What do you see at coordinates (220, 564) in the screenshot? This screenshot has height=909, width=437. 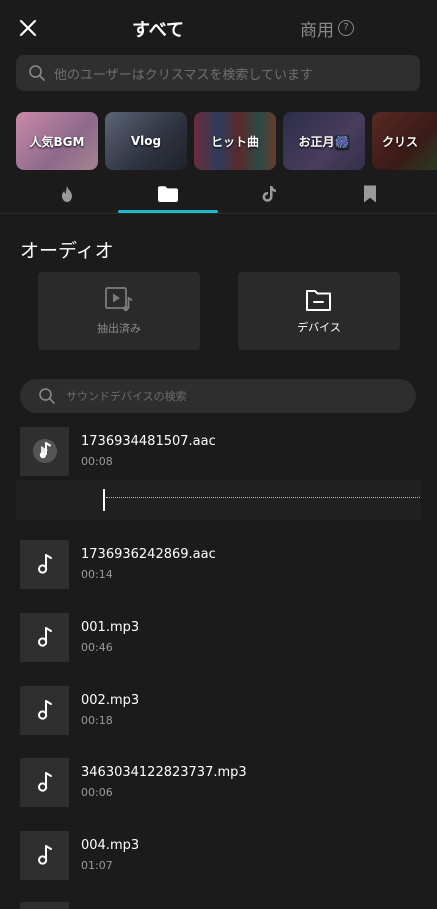 I see `audio-file-row: 1736936242869.aac 00:14` at bounding box center [220, 564].